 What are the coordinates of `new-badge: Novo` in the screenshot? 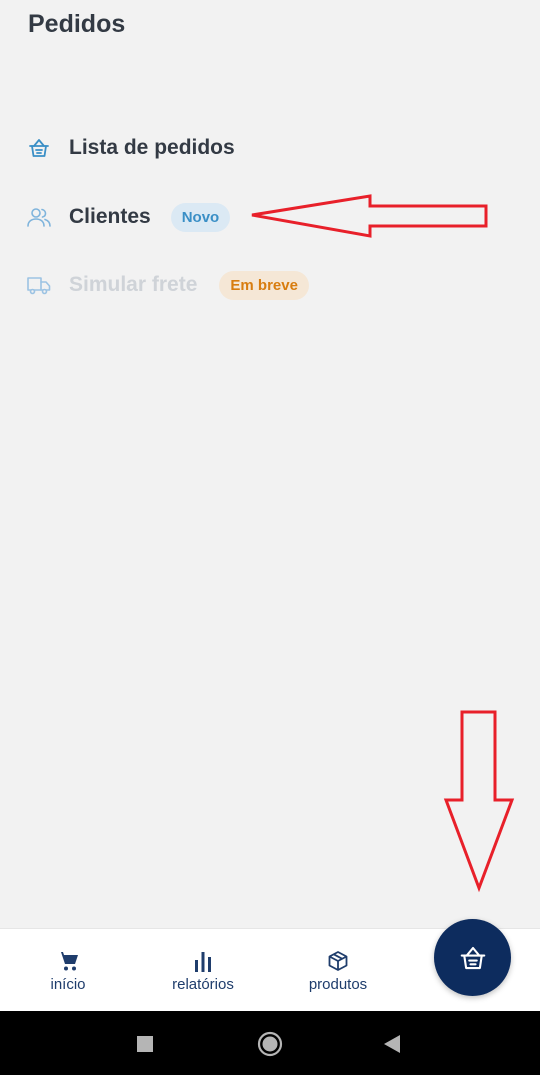 It's located at (200, 217).